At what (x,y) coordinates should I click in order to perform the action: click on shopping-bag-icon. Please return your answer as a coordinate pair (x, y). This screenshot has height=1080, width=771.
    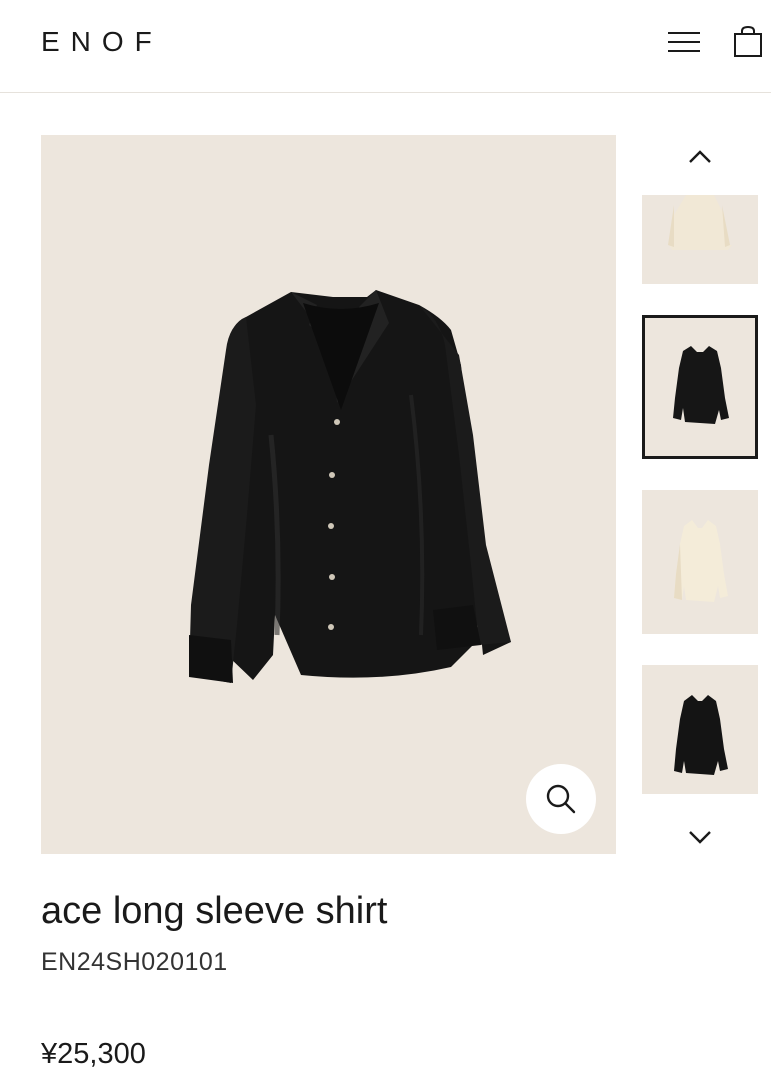
    Looking at the image, I should click on (748, 42).